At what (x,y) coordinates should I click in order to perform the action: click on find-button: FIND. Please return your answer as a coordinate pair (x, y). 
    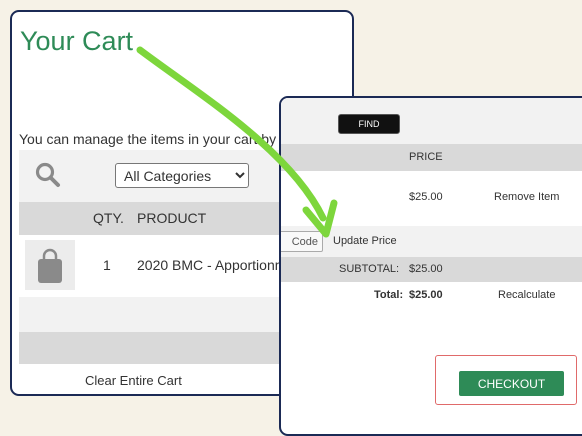
    Looking at the image, I should click on (369, 124).